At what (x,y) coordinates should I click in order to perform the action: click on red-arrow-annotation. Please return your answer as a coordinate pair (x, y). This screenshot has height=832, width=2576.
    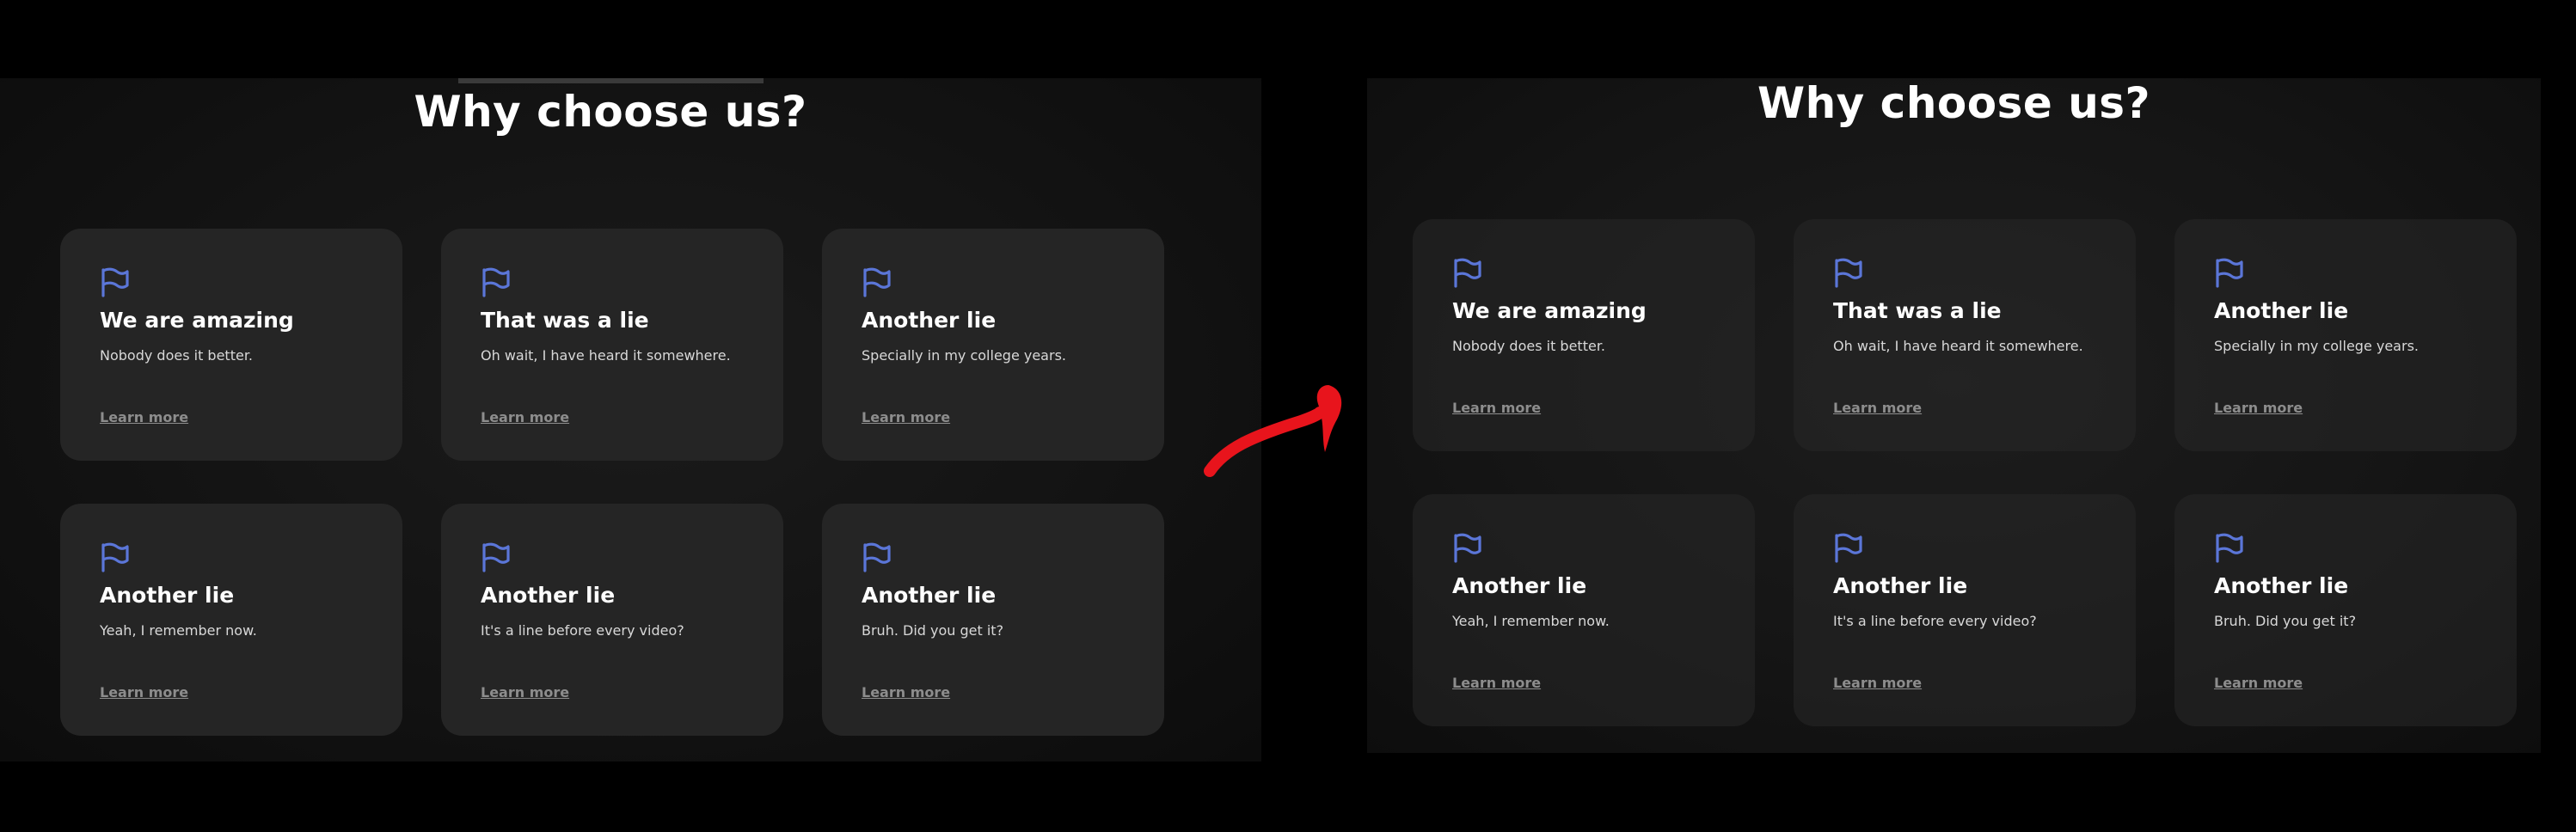
    Looking at the image, I should click on (1273, 431).